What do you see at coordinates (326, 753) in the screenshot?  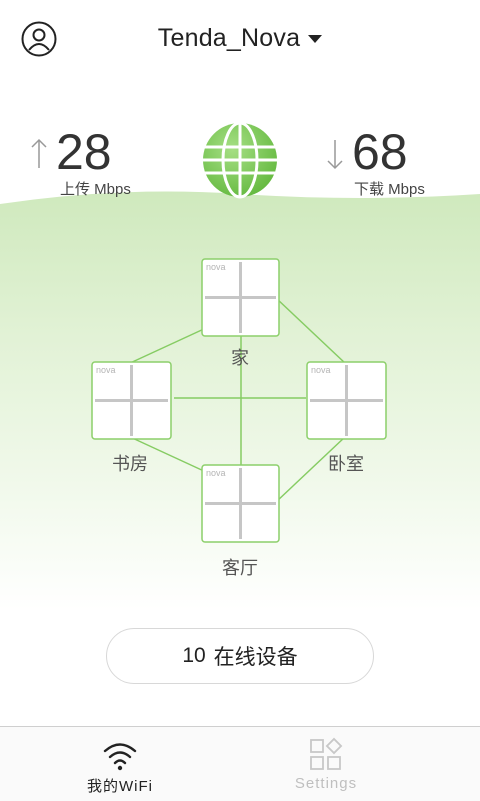 I see `settings-grid-icon` at bounding box center [326, 753].